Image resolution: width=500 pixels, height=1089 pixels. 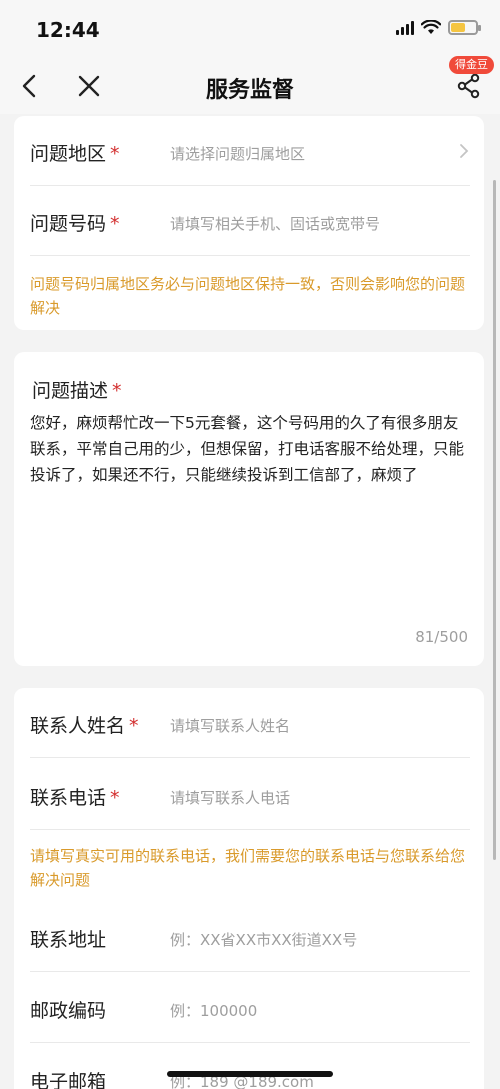 What do you see at coordinates (84, 726) in the screenshot?
I see `contact-name-label: 联系人姓名 *` at bounding box center [84, 726].